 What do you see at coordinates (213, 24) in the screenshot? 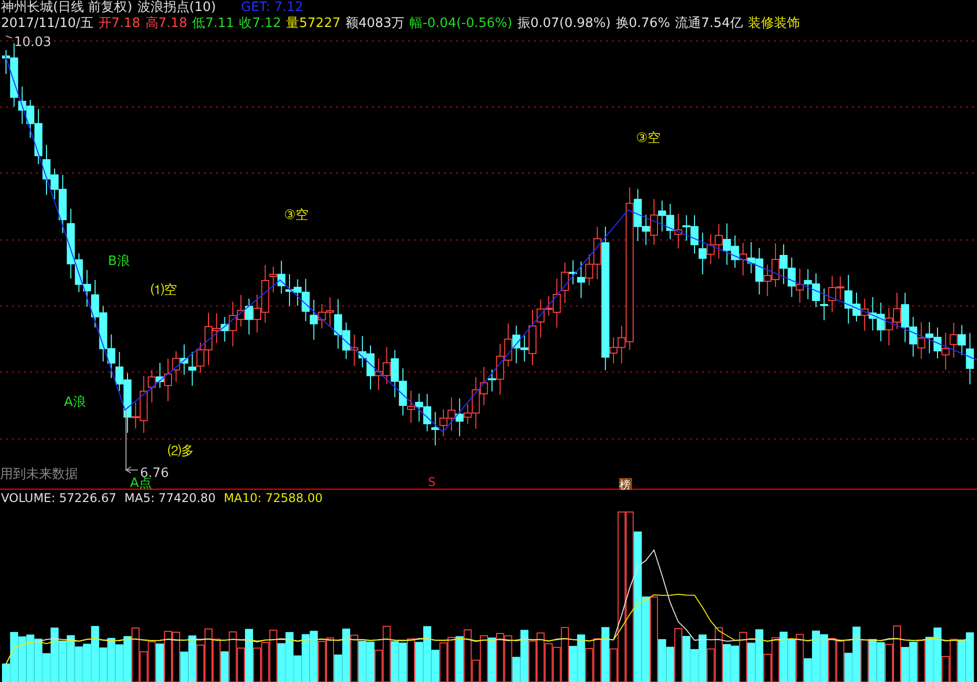
I see `quote-field: 低7.11` at bounding box center [213, 24].